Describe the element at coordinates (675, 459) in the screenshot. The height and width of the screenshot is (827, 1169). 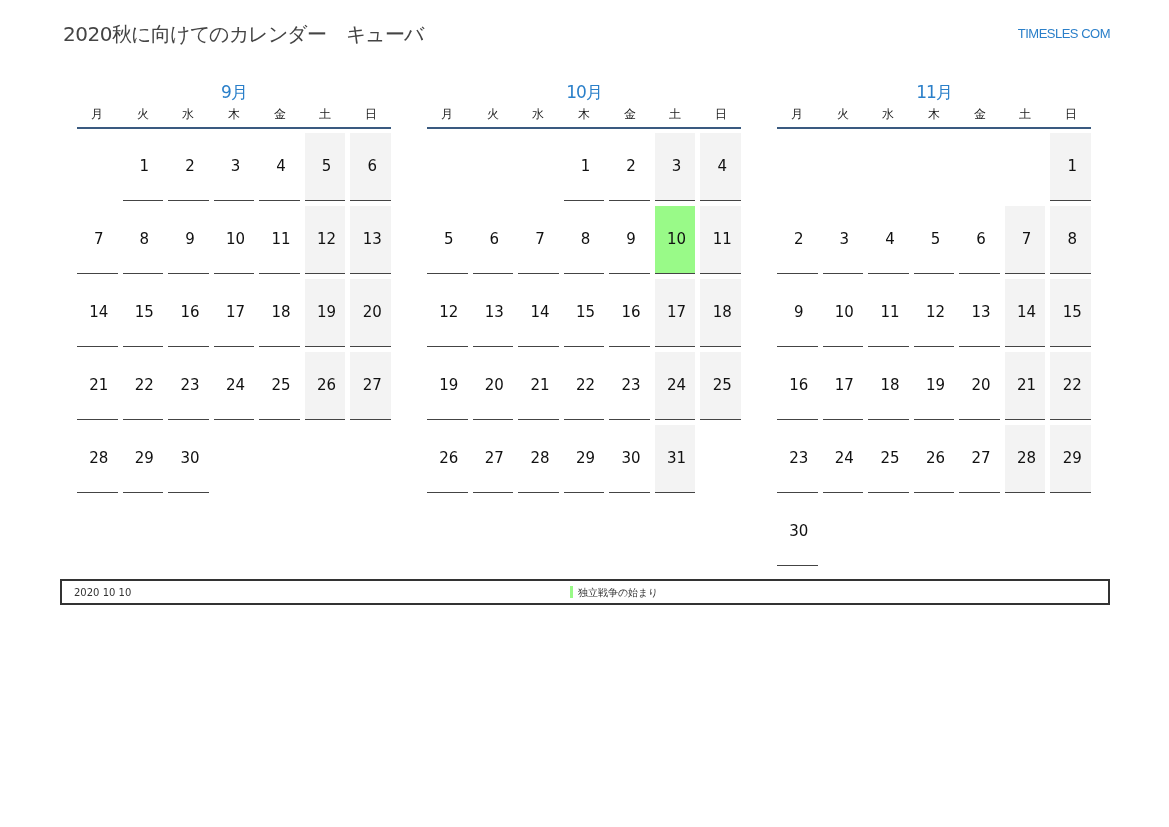
I see `day-cell: 31` at that location.